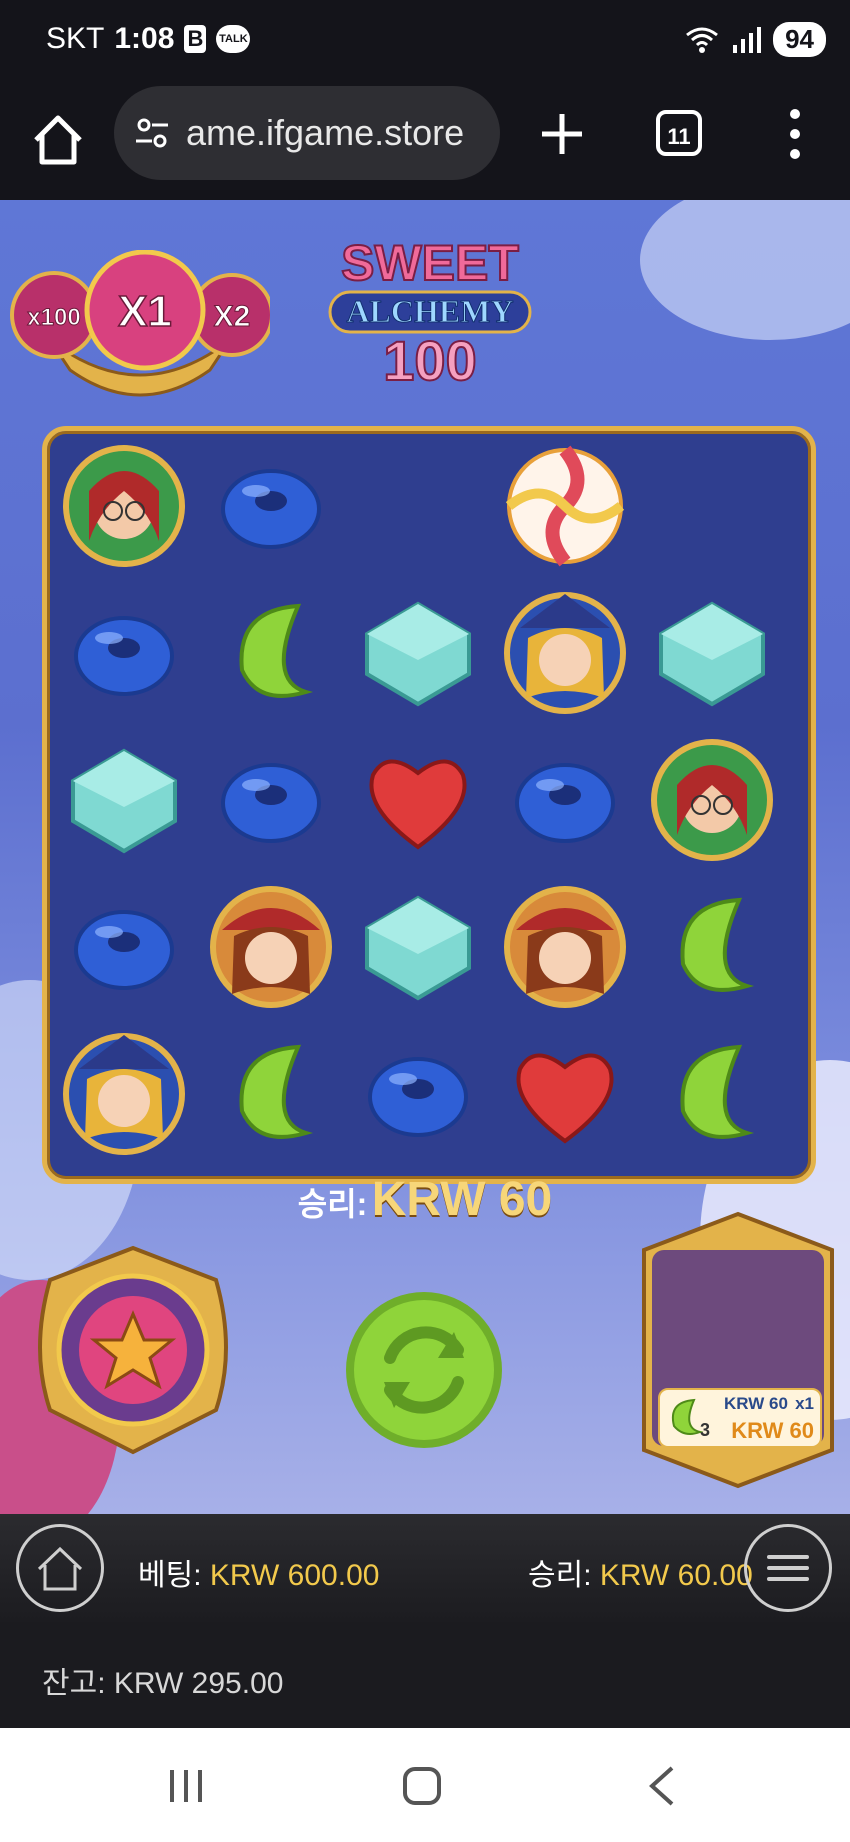  I want to click on url-text: ame.ifgame.store, so click(325, 133).